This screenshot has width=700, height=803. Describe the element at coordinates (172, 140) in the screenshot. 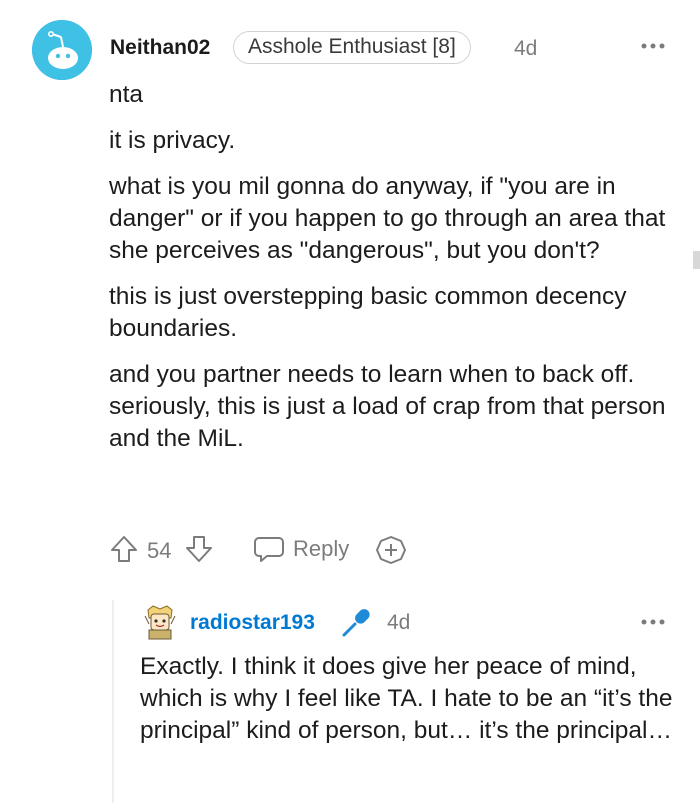

I see `comment-paragraph: it is privacy.` at that location.